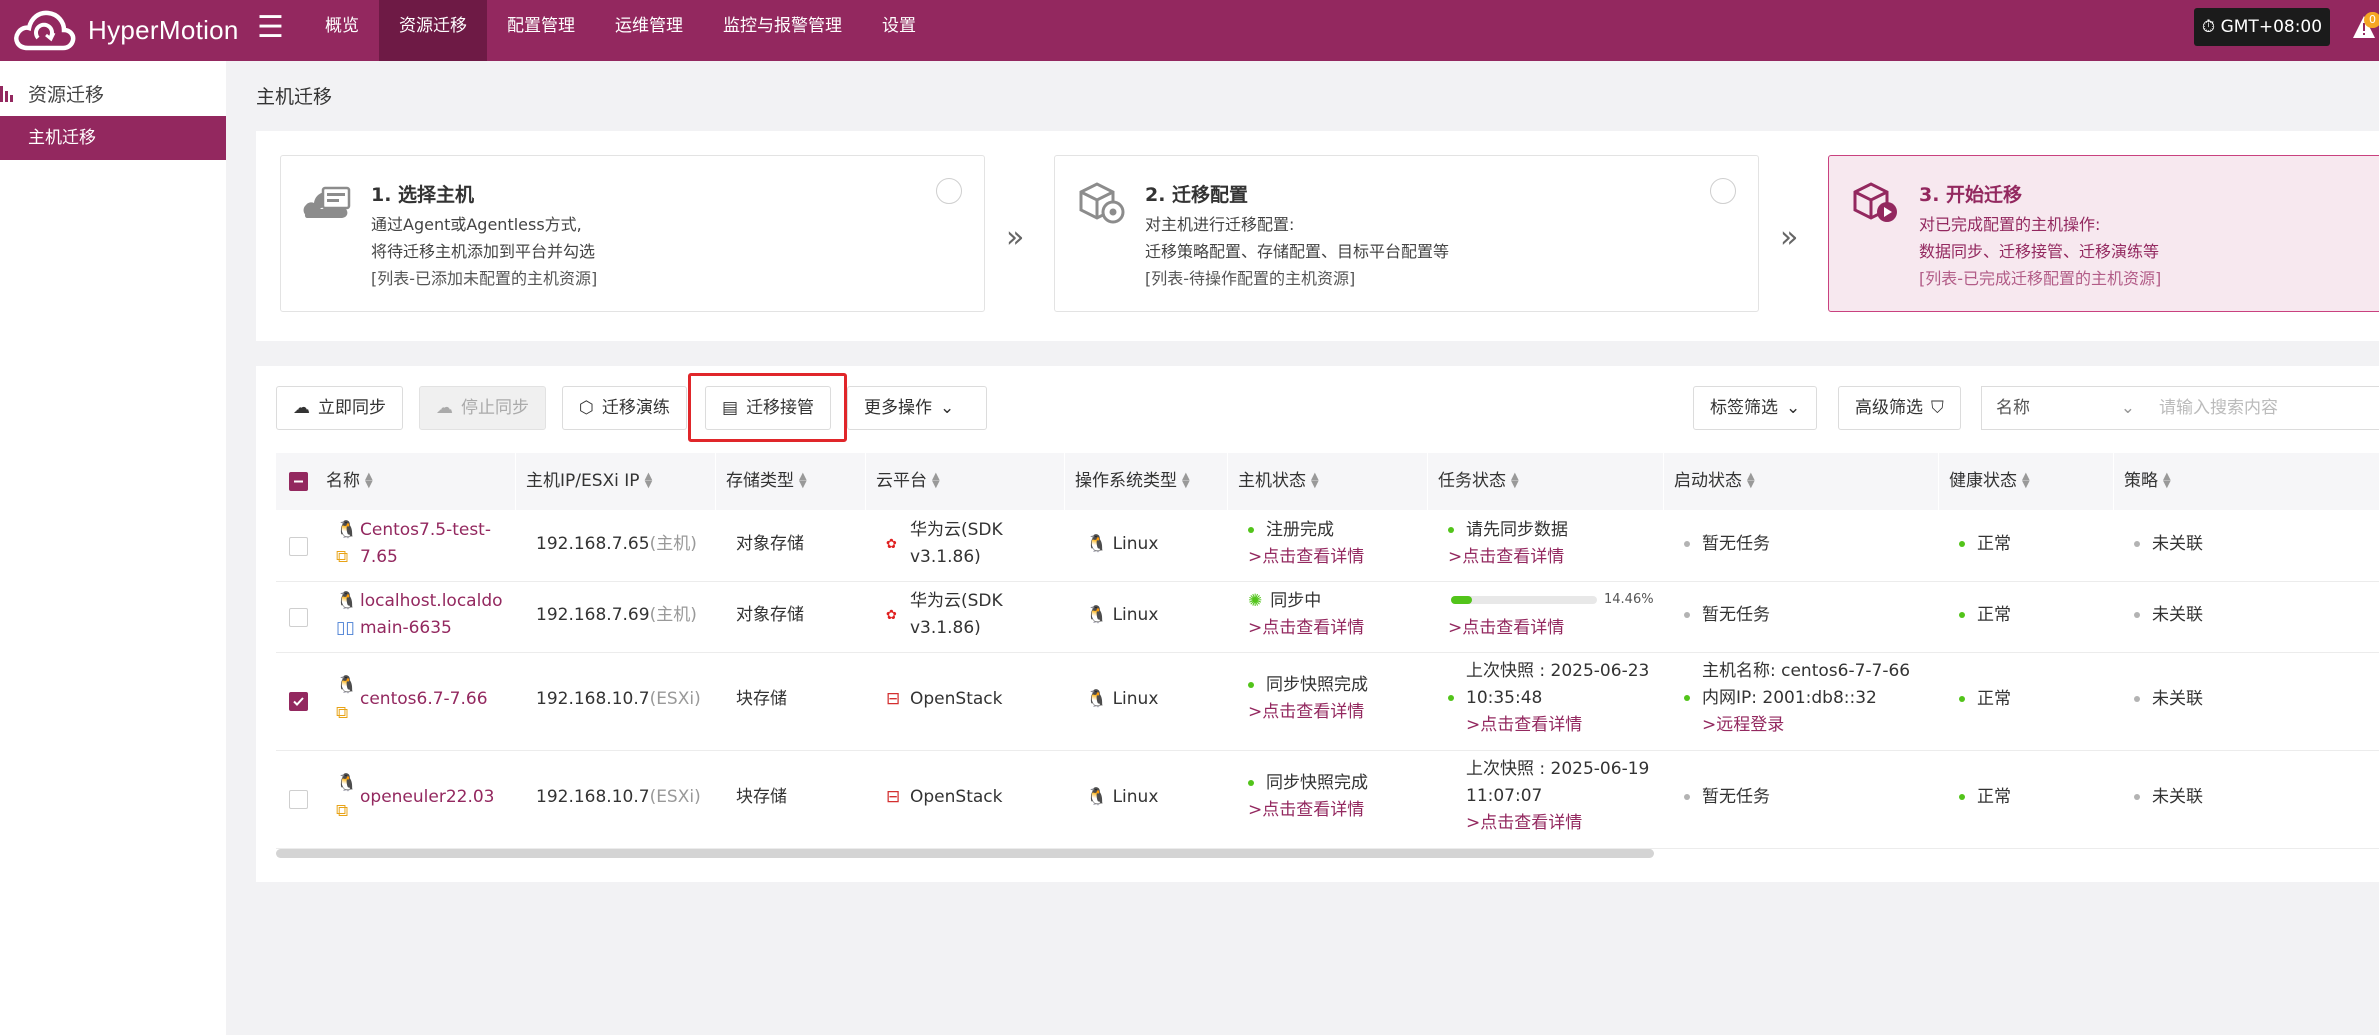  Describe the element at coordinates (956, 797) in the screenshot. I see `cloud-platform: OpenStack` at that location.